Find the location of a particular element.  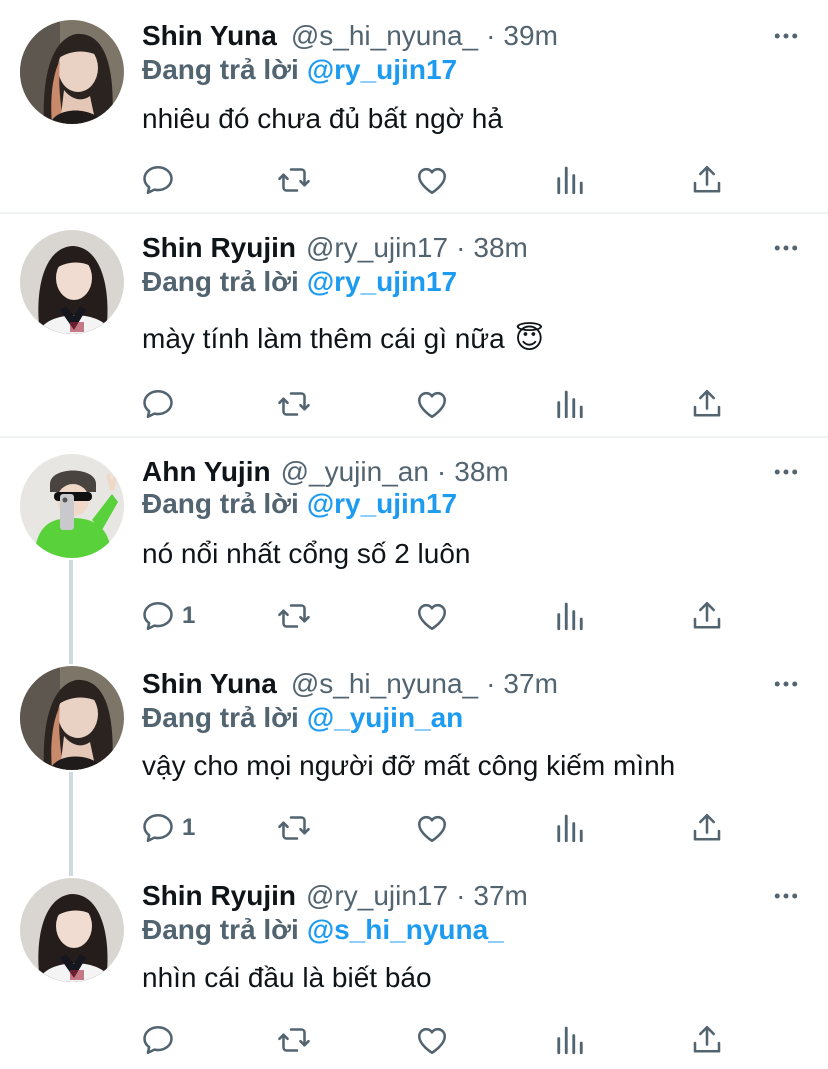

reply-mention: @_yujin_an is located at coordinates (385, 717).